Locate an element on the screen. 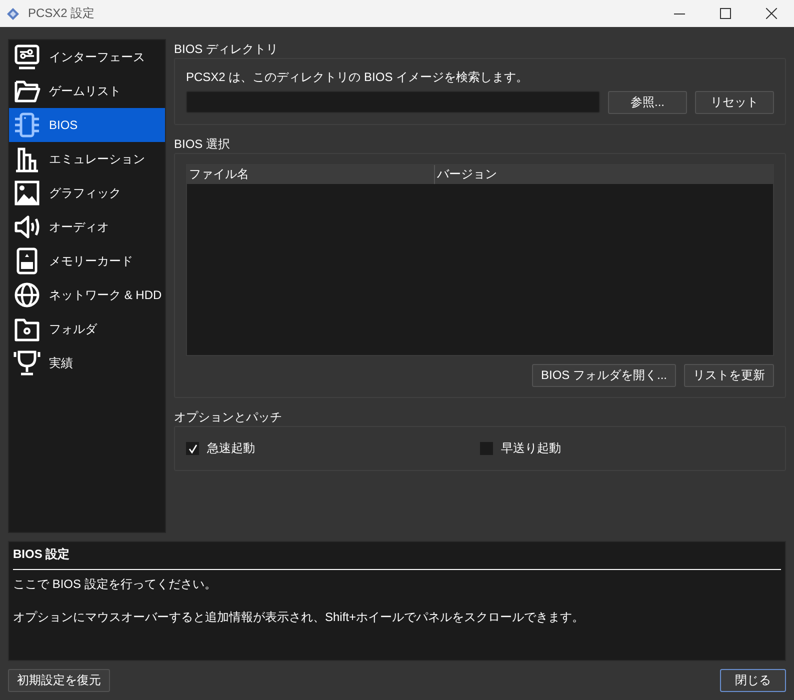 The height and width of the screenshot is (700, 794). info-text: オプションにマウスオーバーすると追加情報が表示され、Shift+ホイールでパネルをスクロールできます。 is located at coordinates (299, 617).